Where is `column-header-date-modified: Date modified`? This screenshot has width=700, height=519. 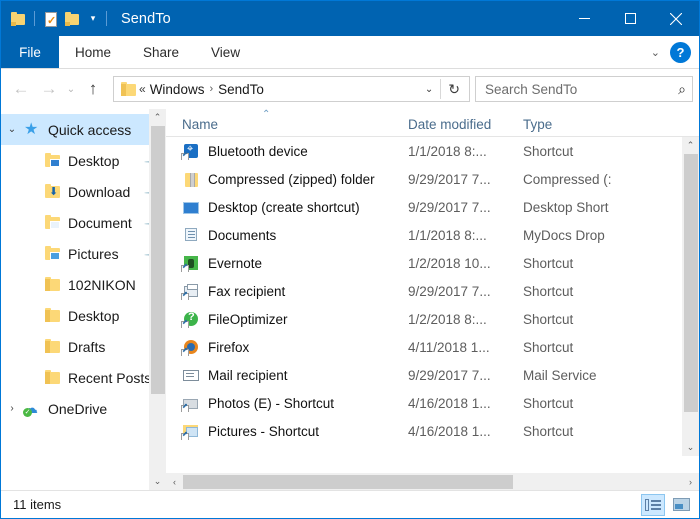
column-header-date-modified: Date modified is located at coordinates (465, 124).